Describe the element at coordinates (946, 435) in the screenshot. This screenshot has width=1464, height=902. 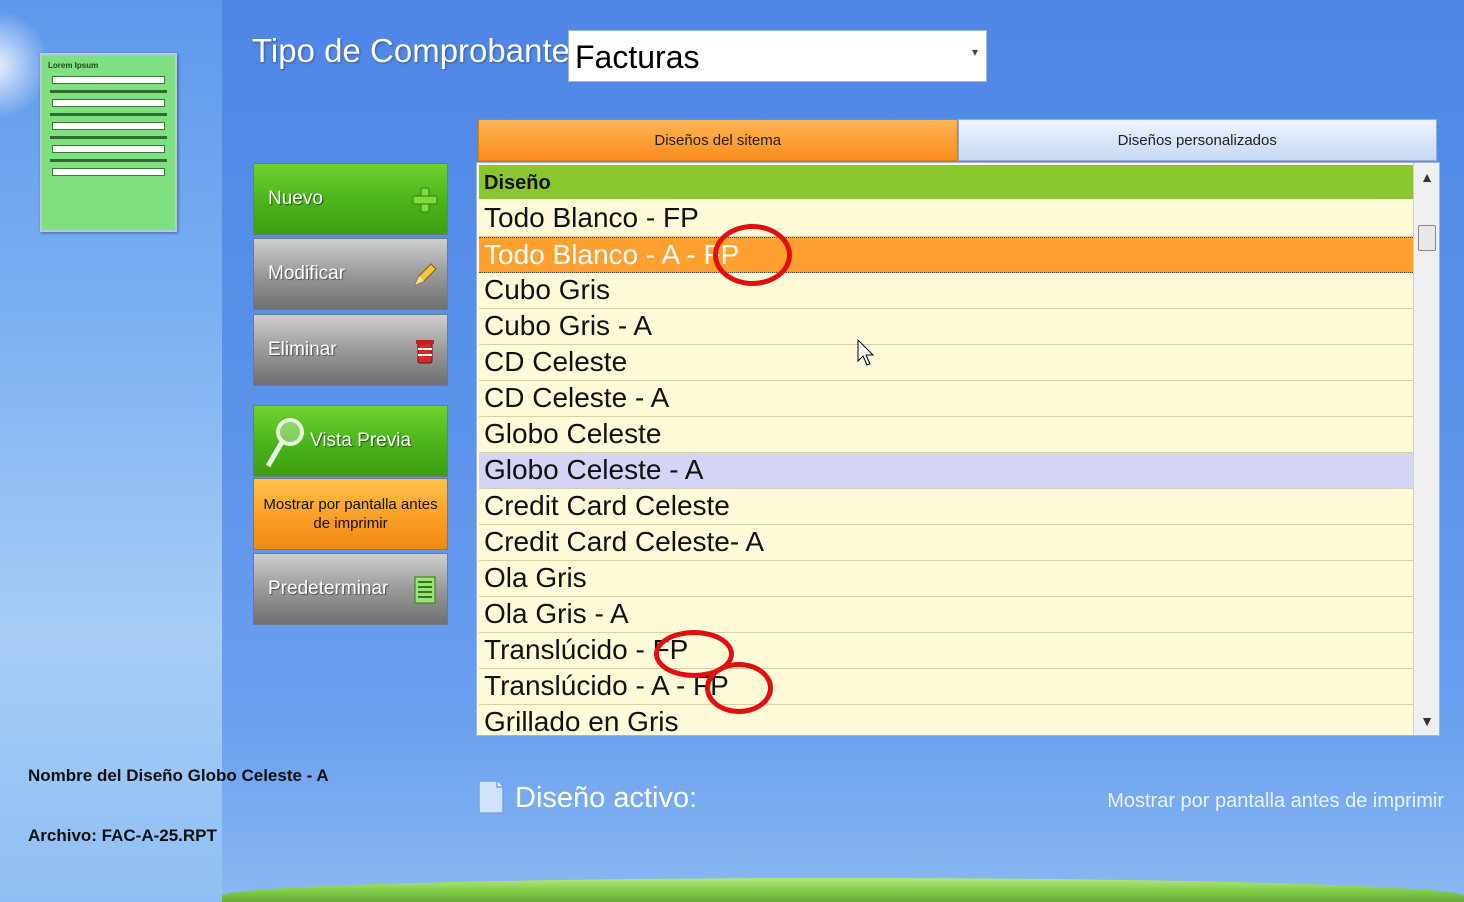
I see `table-row: Globo Celeste` at that location.